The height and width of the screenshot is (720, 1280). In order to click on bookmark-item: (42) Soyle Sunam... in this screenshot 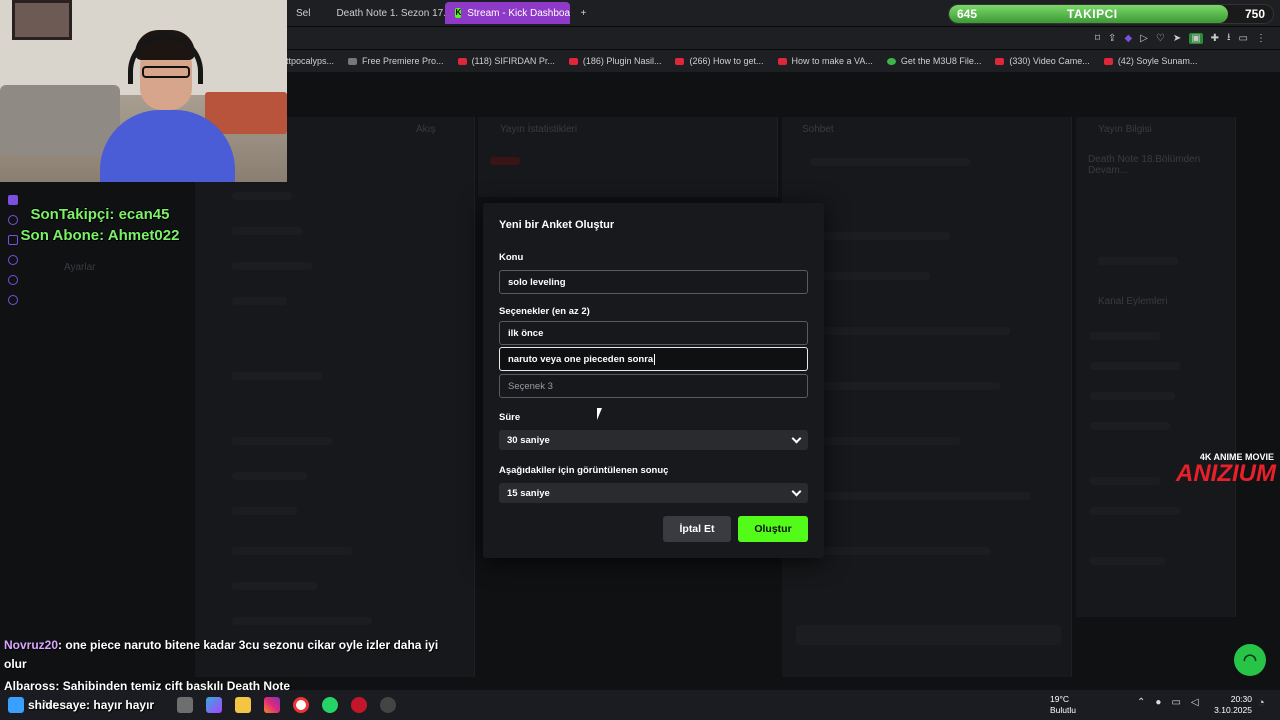, I will do `click(1150, 61)`.